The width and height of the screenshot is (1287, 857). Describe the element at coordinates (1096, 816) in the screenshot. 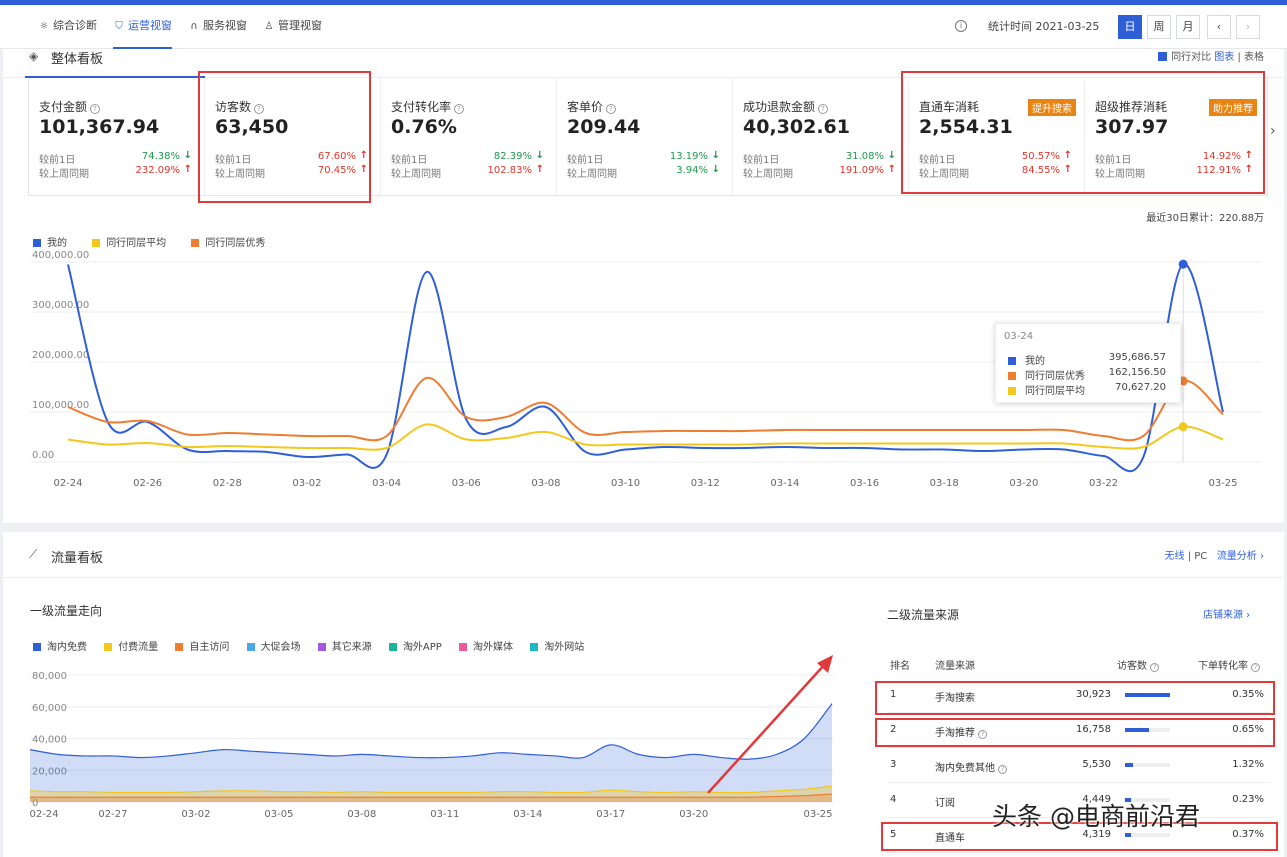

I see `watermark: 头条 @电商前沿君` at that location.